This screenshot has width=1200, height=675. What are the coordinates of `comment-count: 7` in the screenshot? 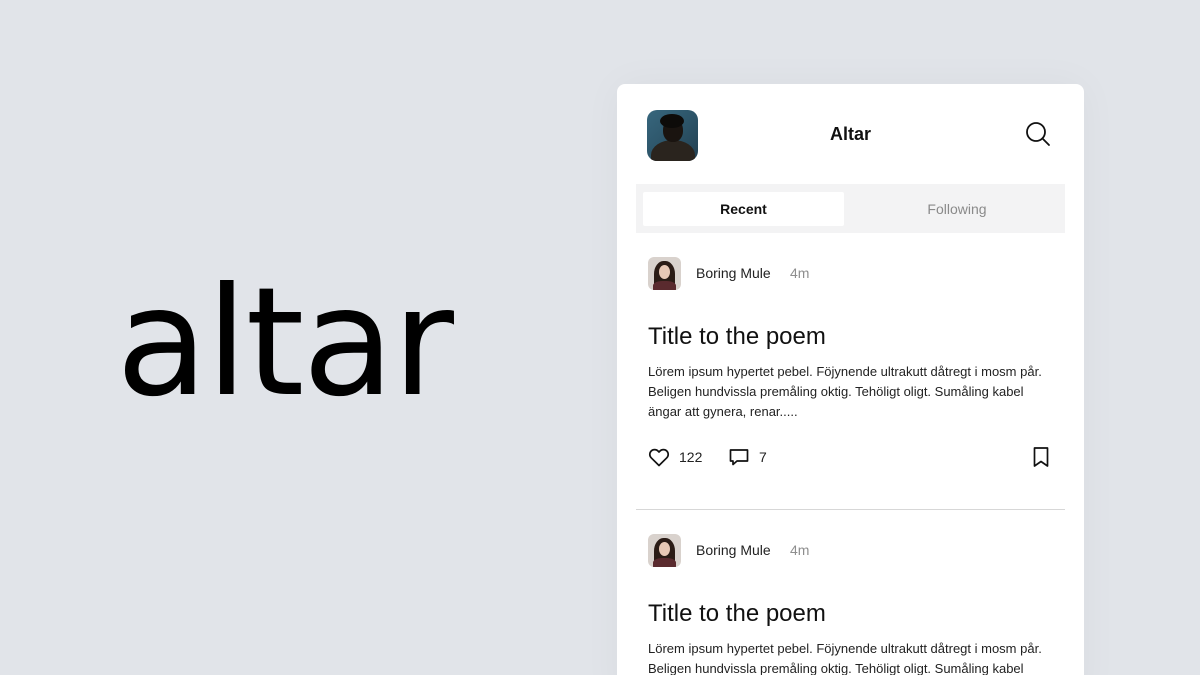 It's located at (763, 457).